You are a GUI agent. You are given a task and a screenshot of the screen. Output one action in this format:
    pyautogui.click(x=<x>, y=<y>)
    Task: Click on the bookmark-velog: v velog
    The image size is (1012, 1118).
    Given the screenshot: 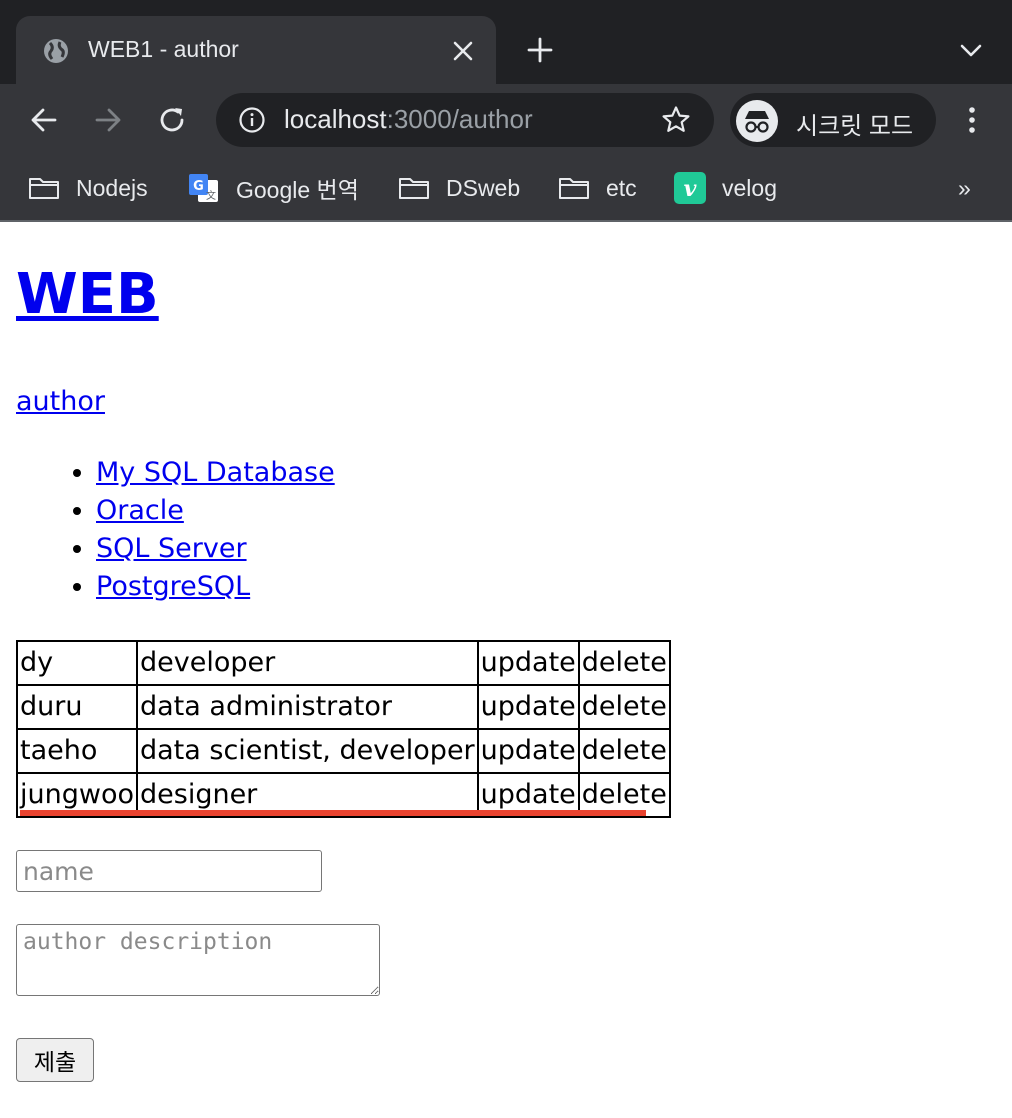 What is the action you would take?
    pyautogui.click(x=725, y=188)
    